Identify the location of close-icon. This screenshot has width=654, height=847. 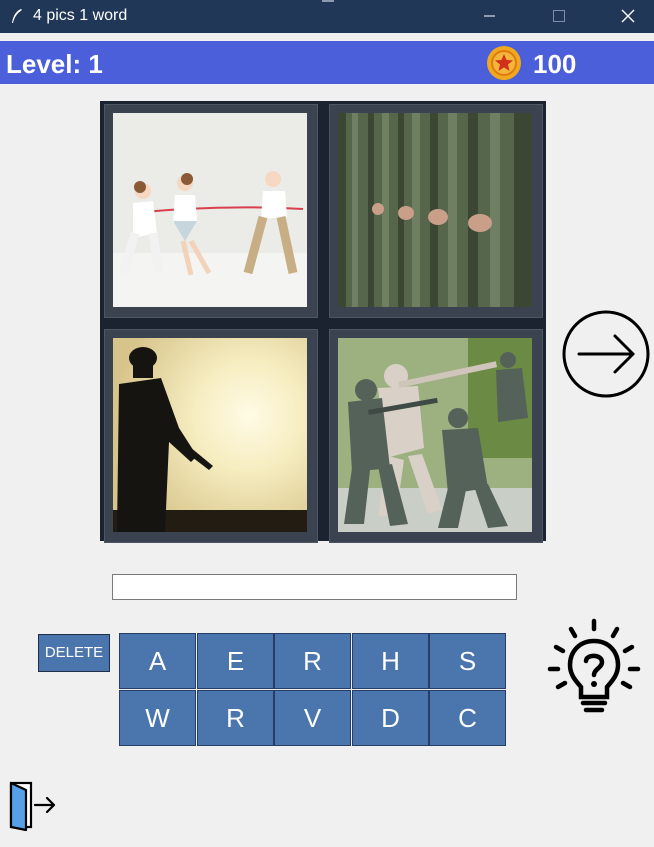
(628, 16).